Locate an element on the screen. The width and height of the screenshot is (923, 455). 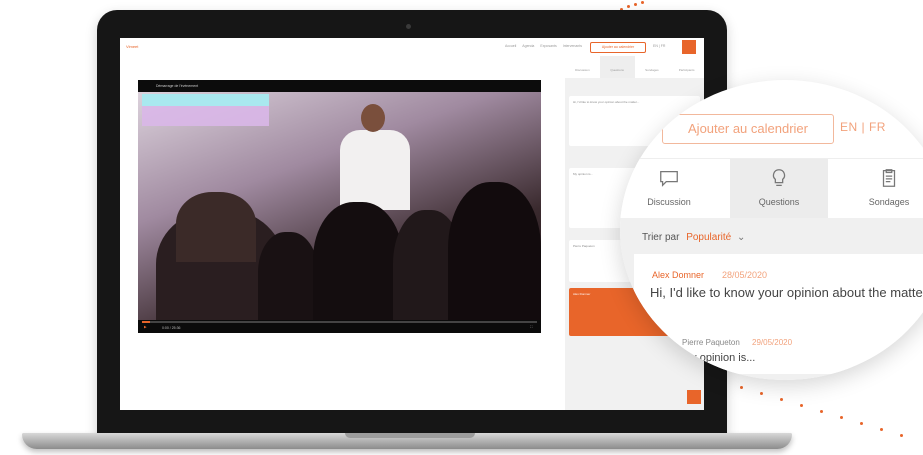
main-nav: Accueil Agenda Exposants Intervenants is located at coordinates (543, 46).